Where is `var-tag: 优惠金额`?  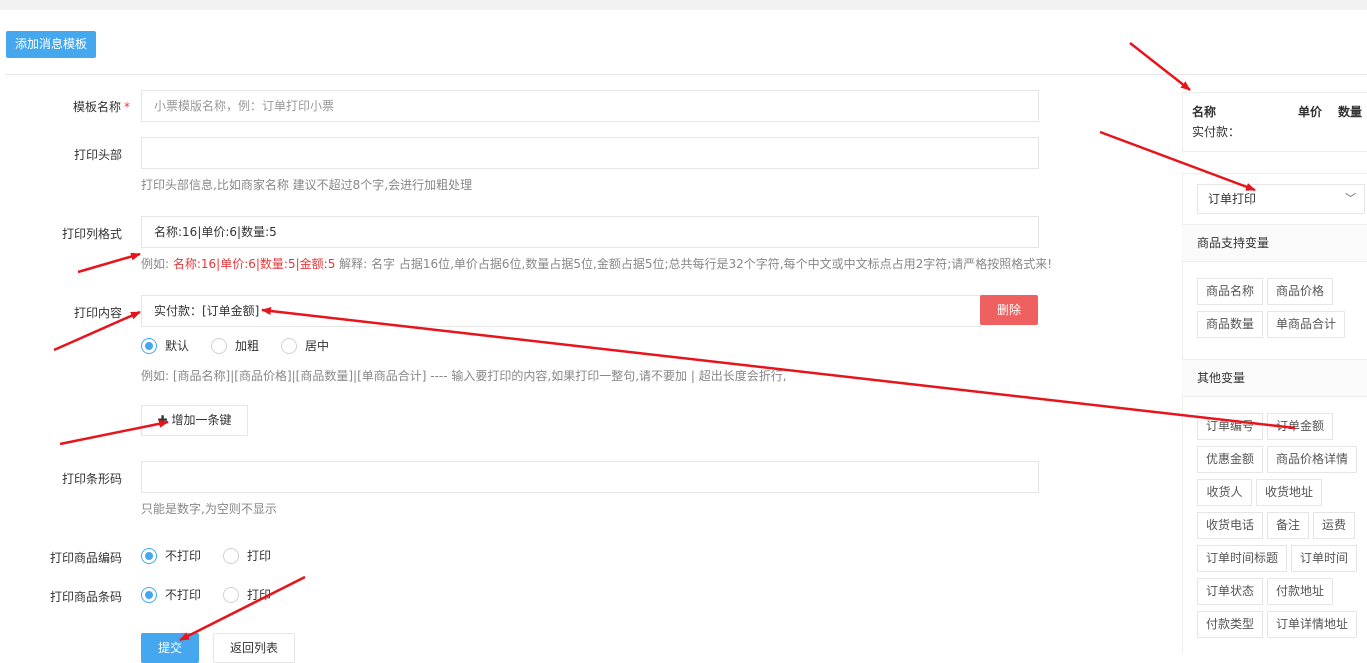 var-tag: 优惠金额 is located at coordinates (1230, 459).